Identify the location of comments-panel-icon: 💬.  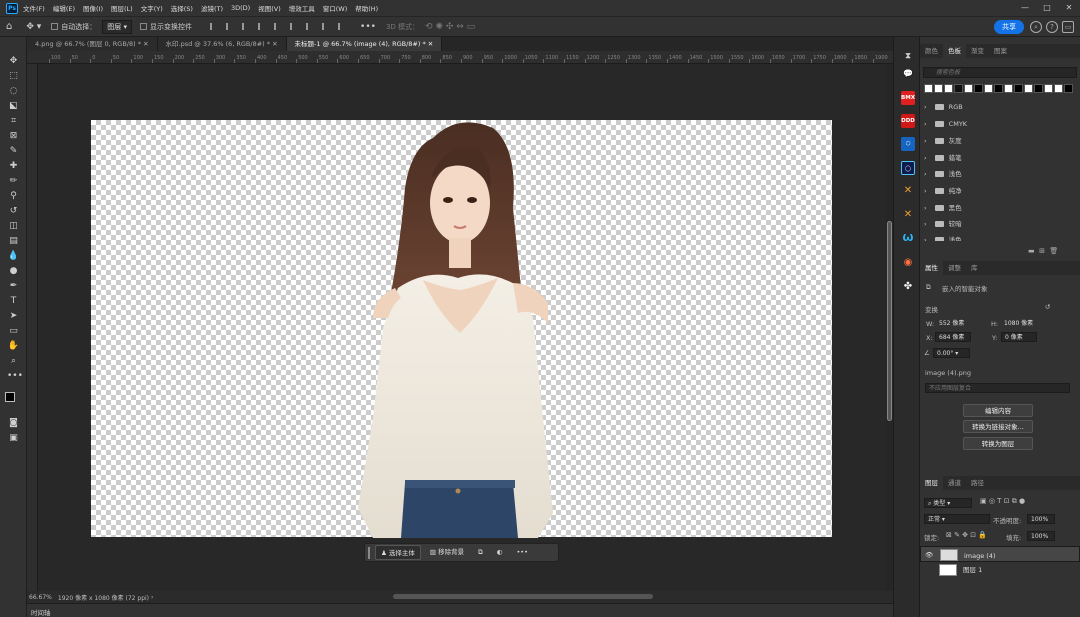
(908, 74).